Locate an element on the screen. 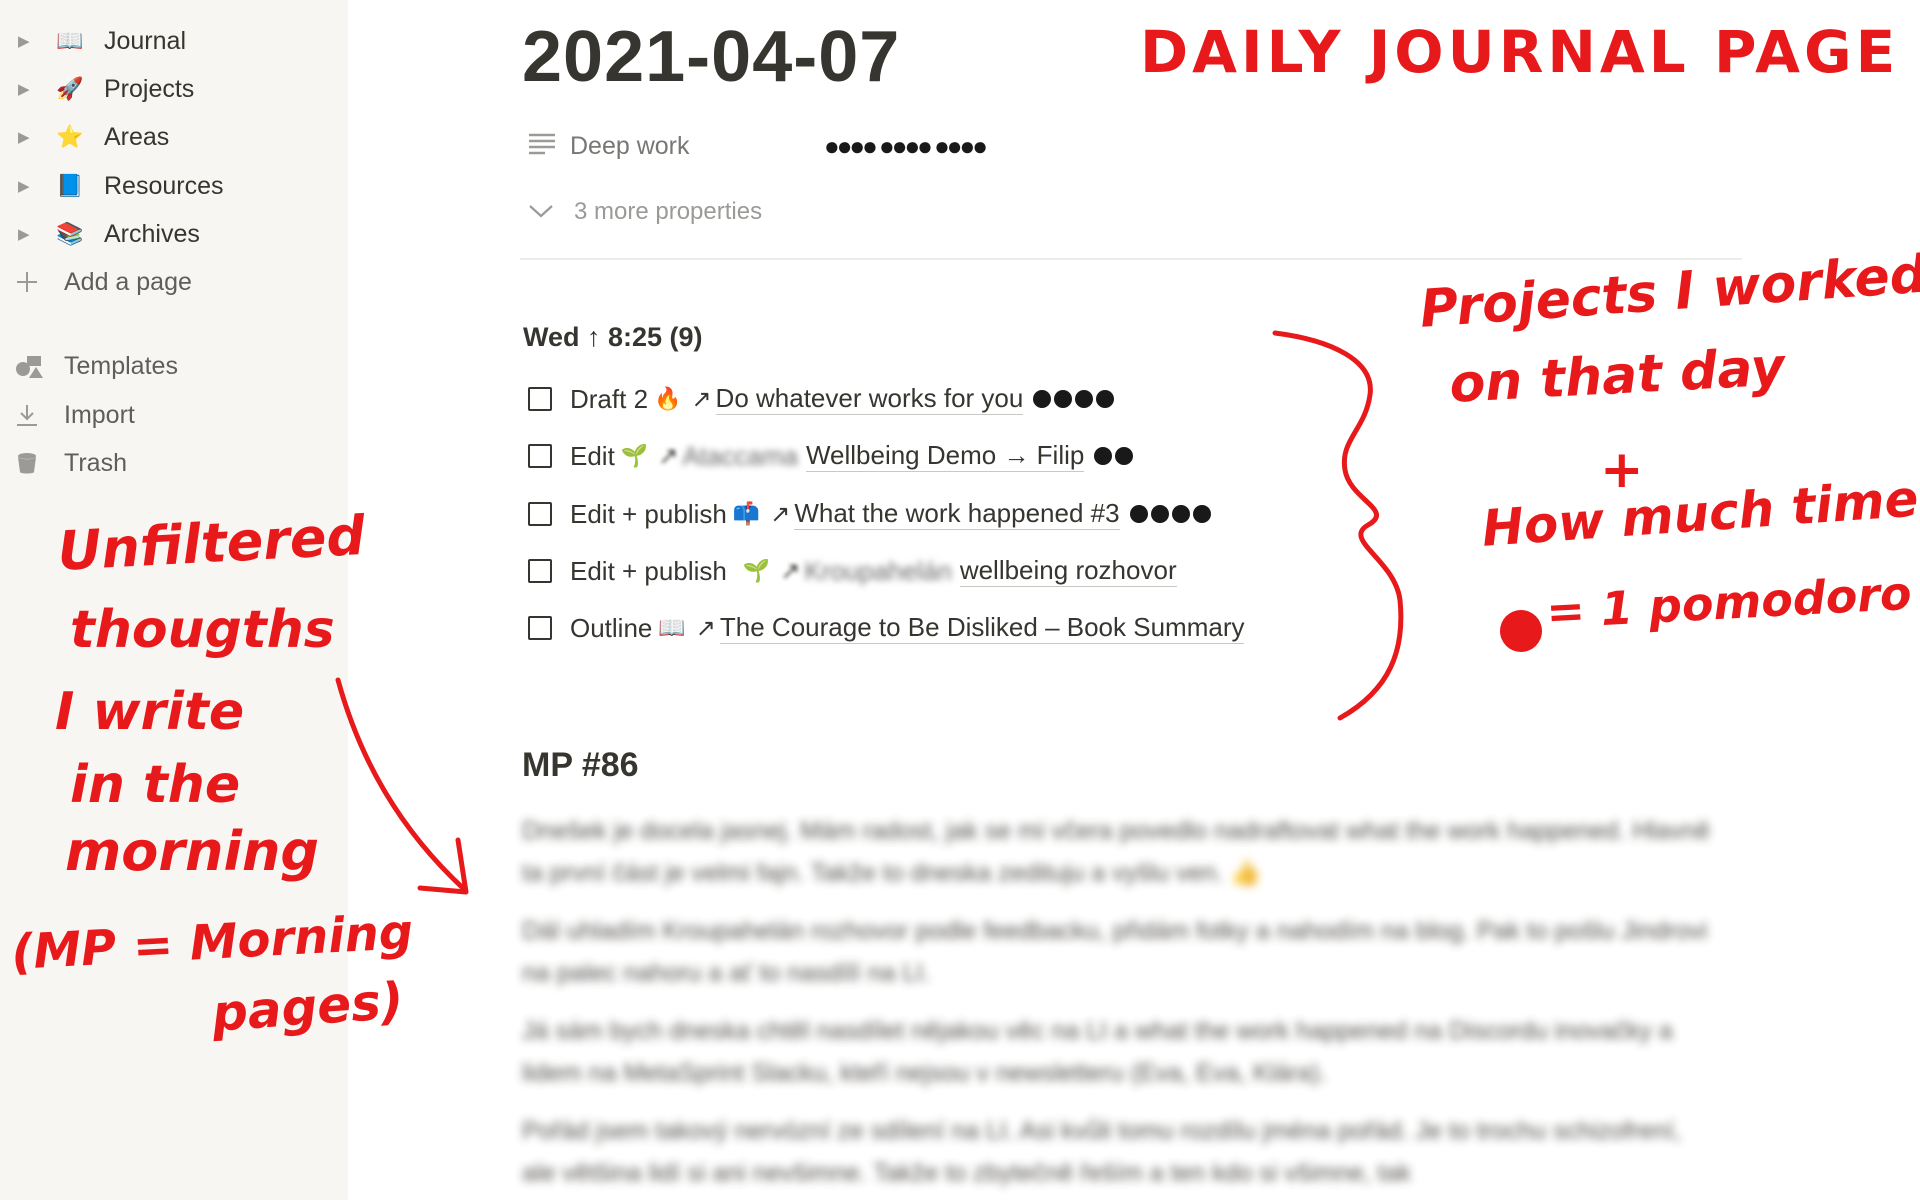 The height and width of the screenshot is (1200, 1920). sidebar-item-archives: ▶ 📚 Archives is located at coordinates (174, 234).